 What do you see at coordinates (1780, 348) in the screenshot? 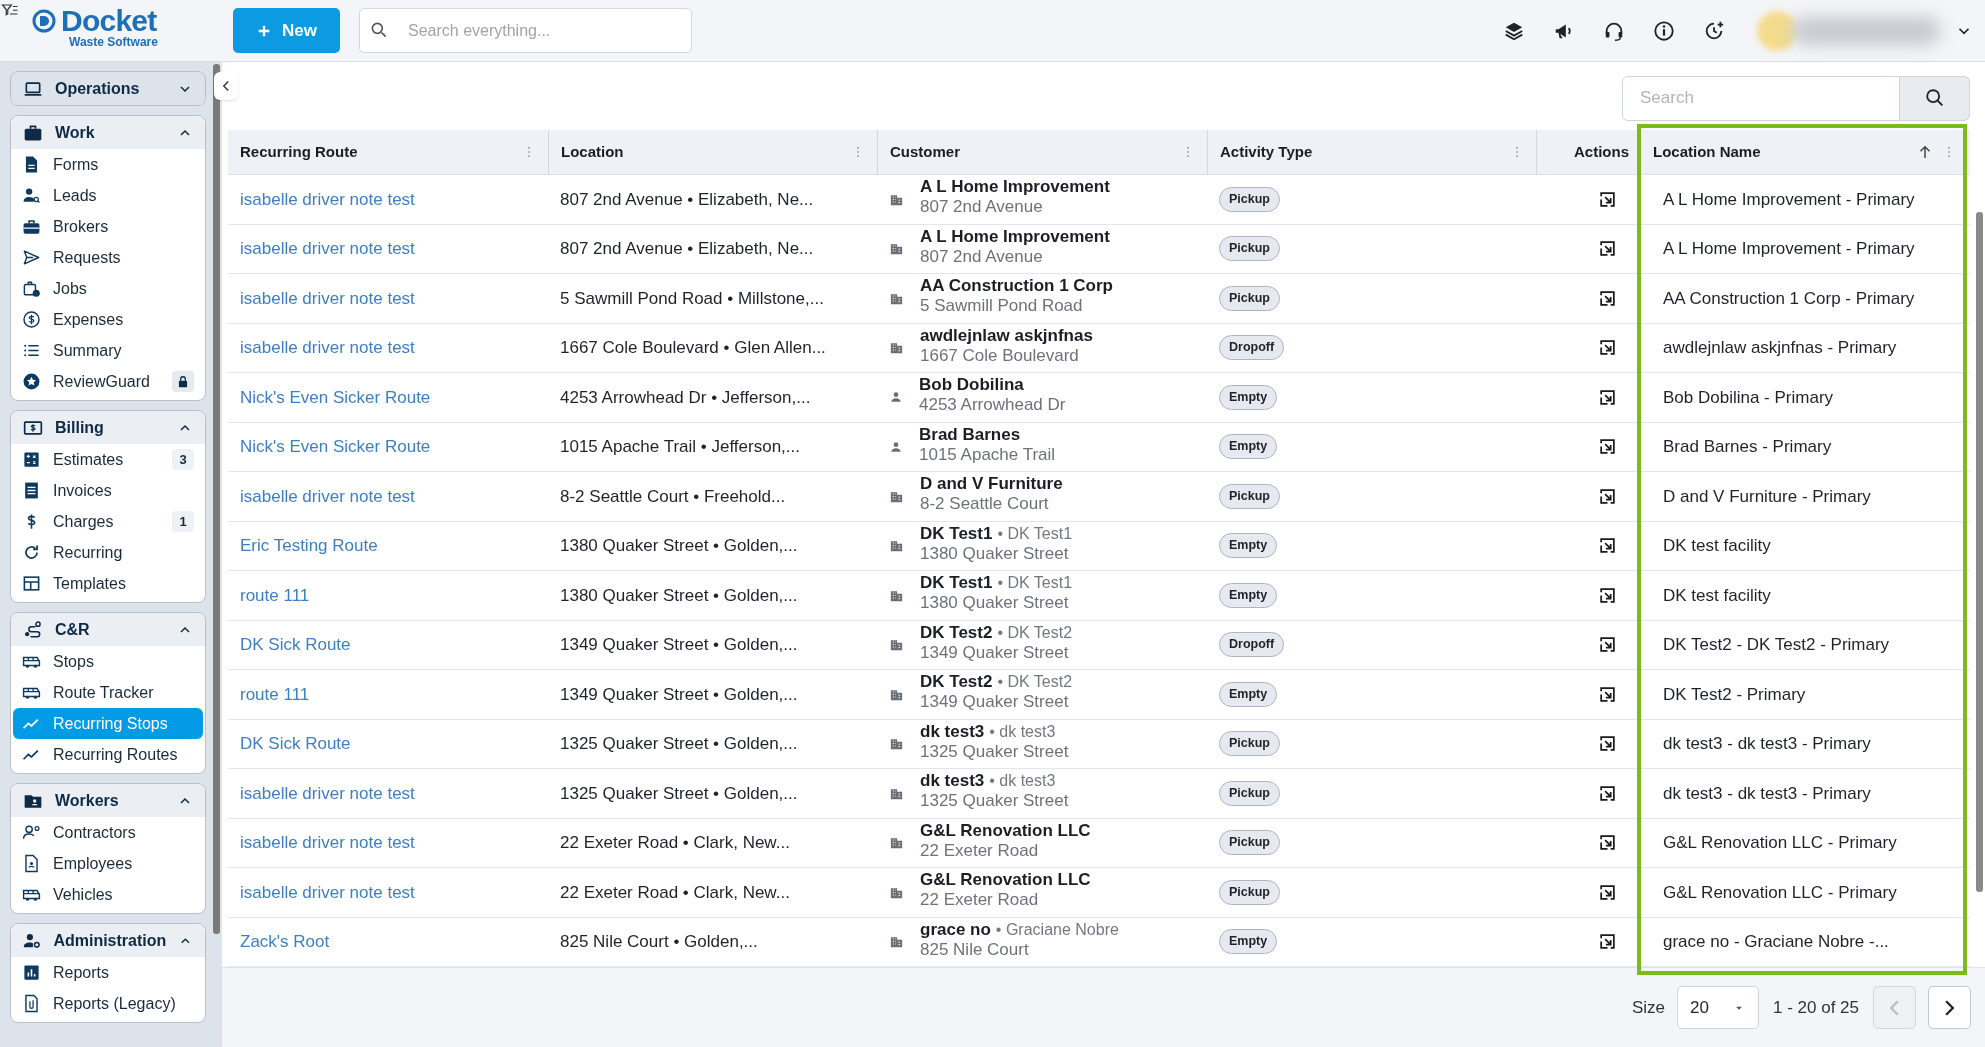
I see `table-cell-text: awdlejnlaw askjnfnas - Primary` at bounding box center [1780, 348].